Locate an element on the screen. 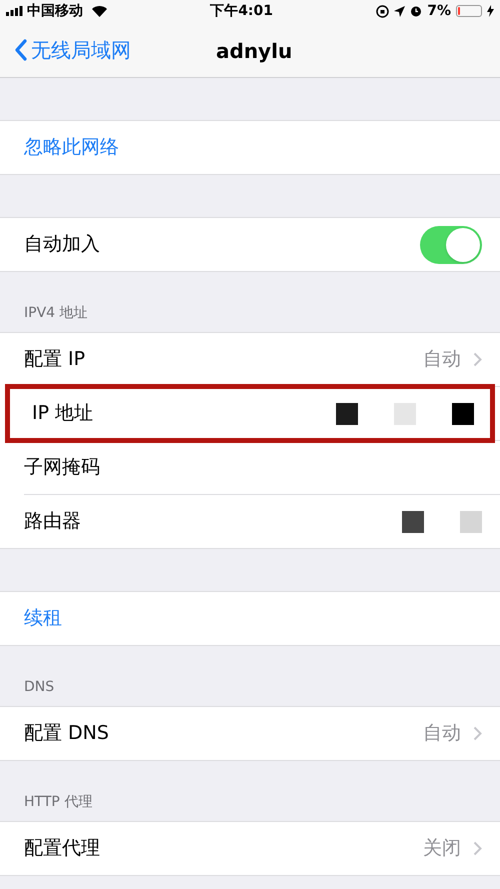 Image resolution: width=500 pixels, height=889 pixels. settings-row: 路由器 is located at coordinates (250, 521).